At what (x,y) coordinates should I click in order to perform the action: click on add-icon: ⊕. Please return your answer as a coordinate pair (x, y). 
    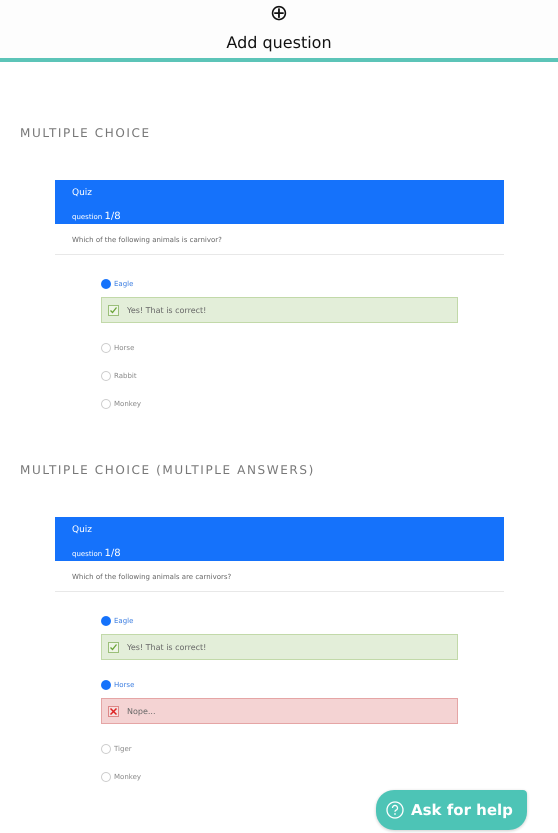
    Looking at the image, I should click on (279, 14).